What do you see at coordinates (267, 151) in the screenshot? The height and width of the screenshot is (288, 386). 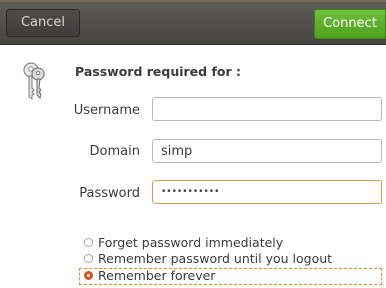 I see `domain-field` at bounding box center [267, 151].